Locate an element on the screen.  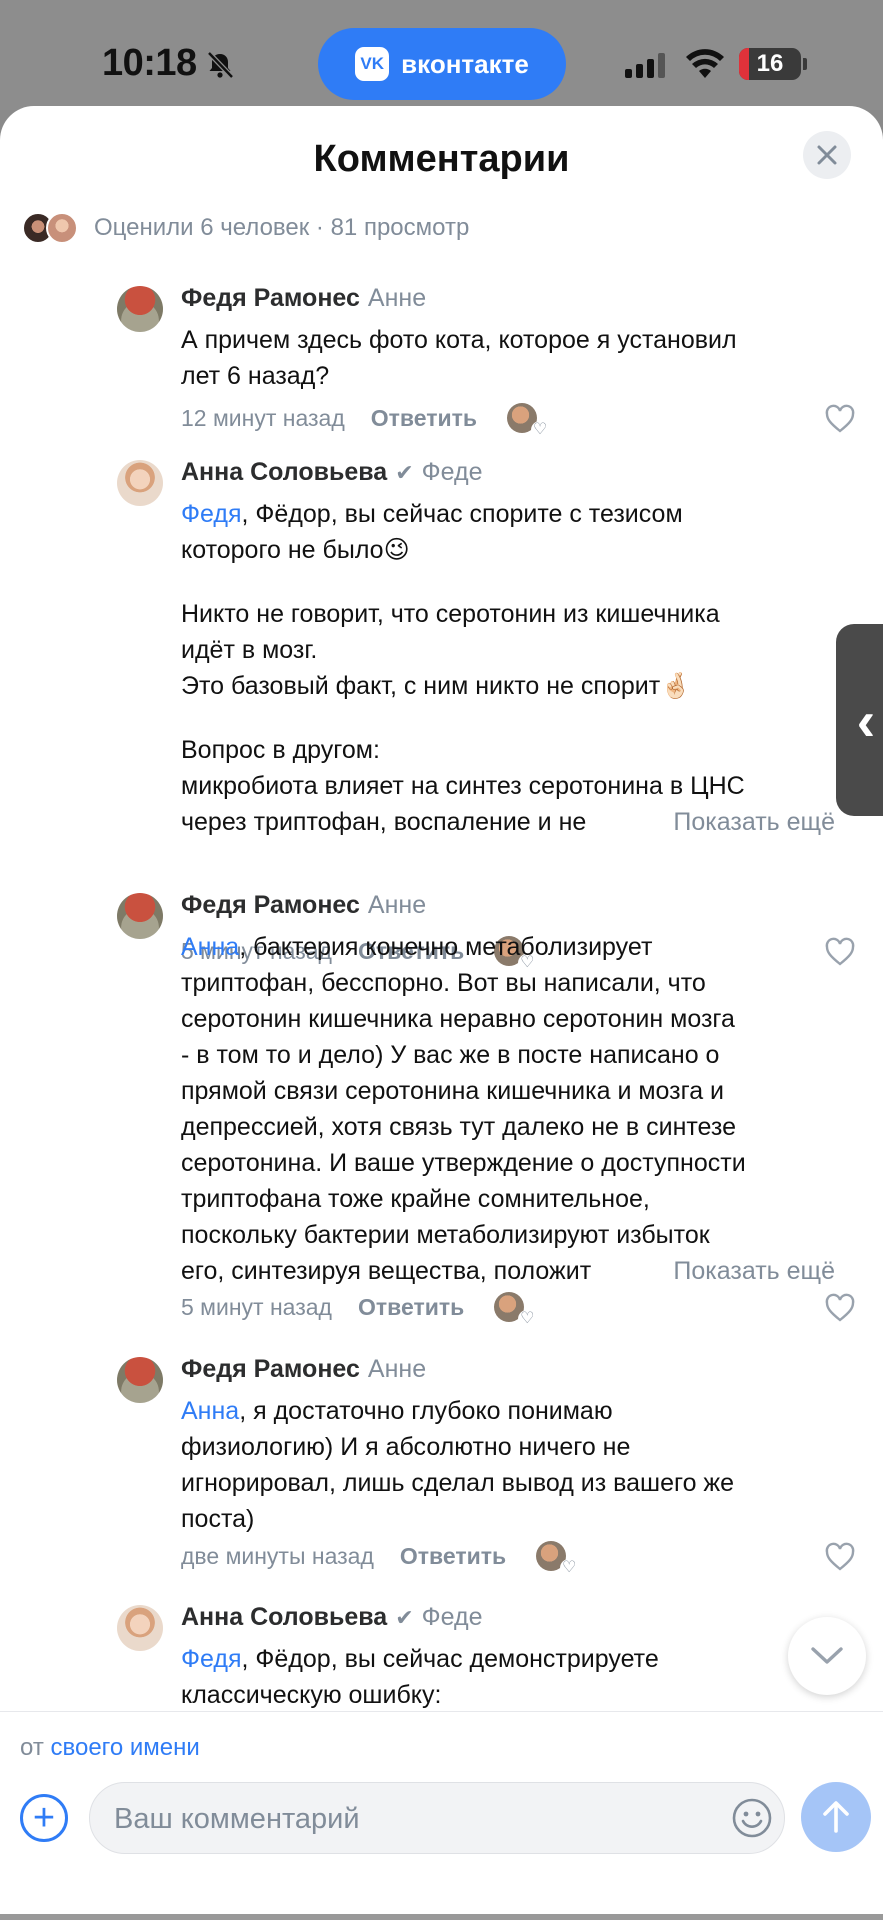
close-icon is located at coordinates (827, 155).